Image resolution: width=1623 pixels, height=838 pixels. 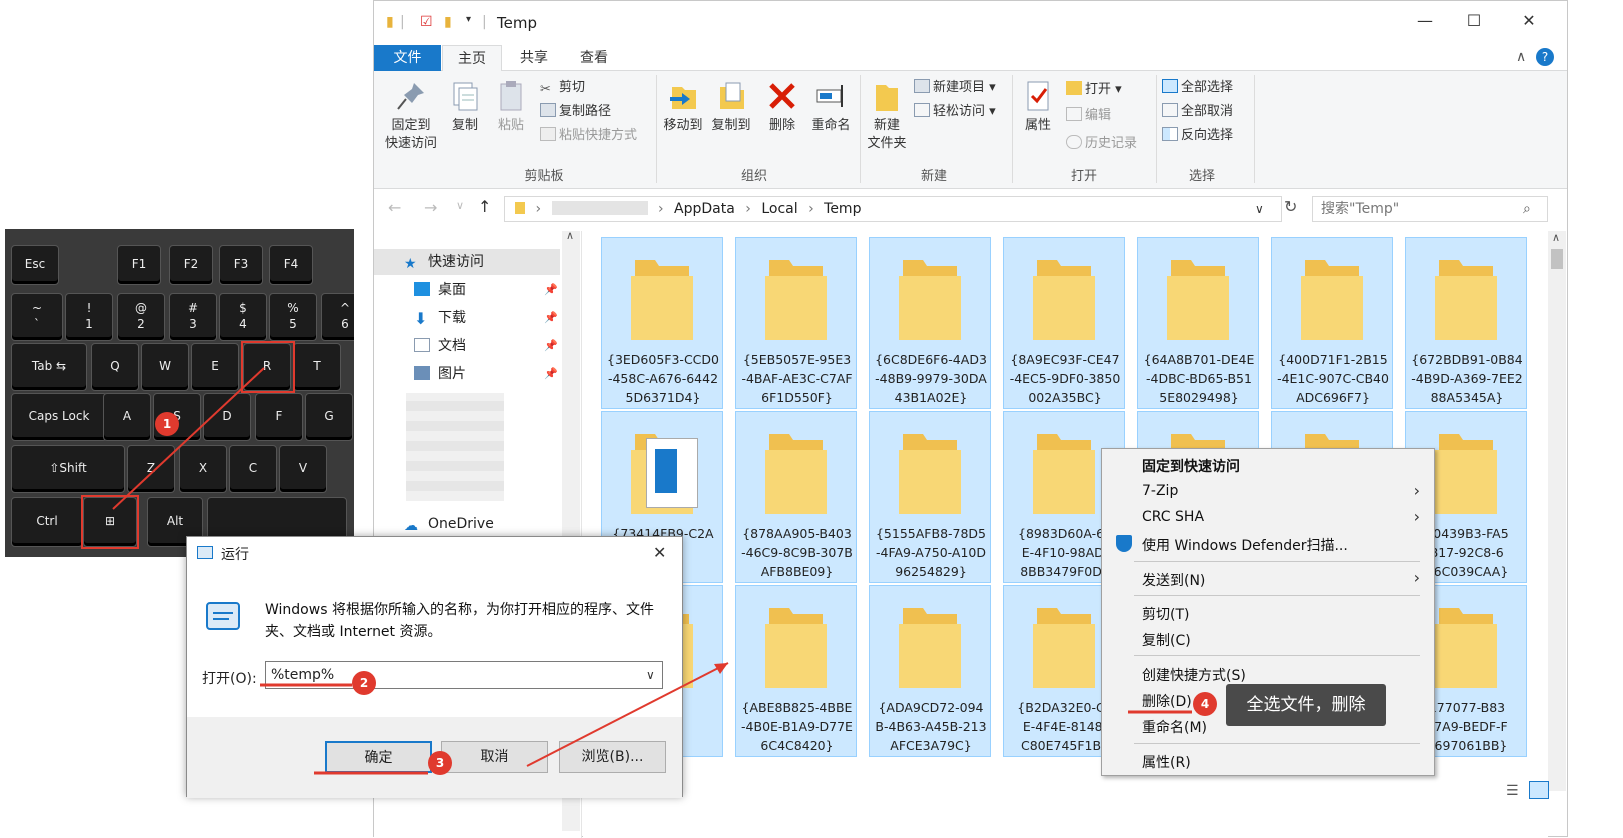 What do you see at coordinates (440, 763) in the screenshot?
I see `step-badge-3: 3` at bounding box center [440, 763].